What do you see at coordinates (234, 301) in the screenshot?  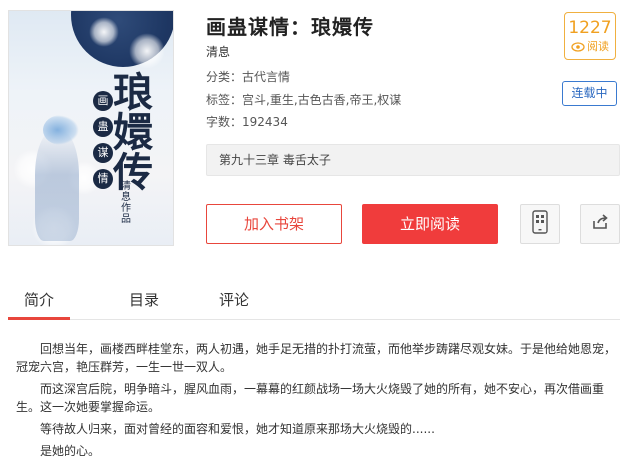 I see `tab-comments: 评论` at bounding box center [234, 301].